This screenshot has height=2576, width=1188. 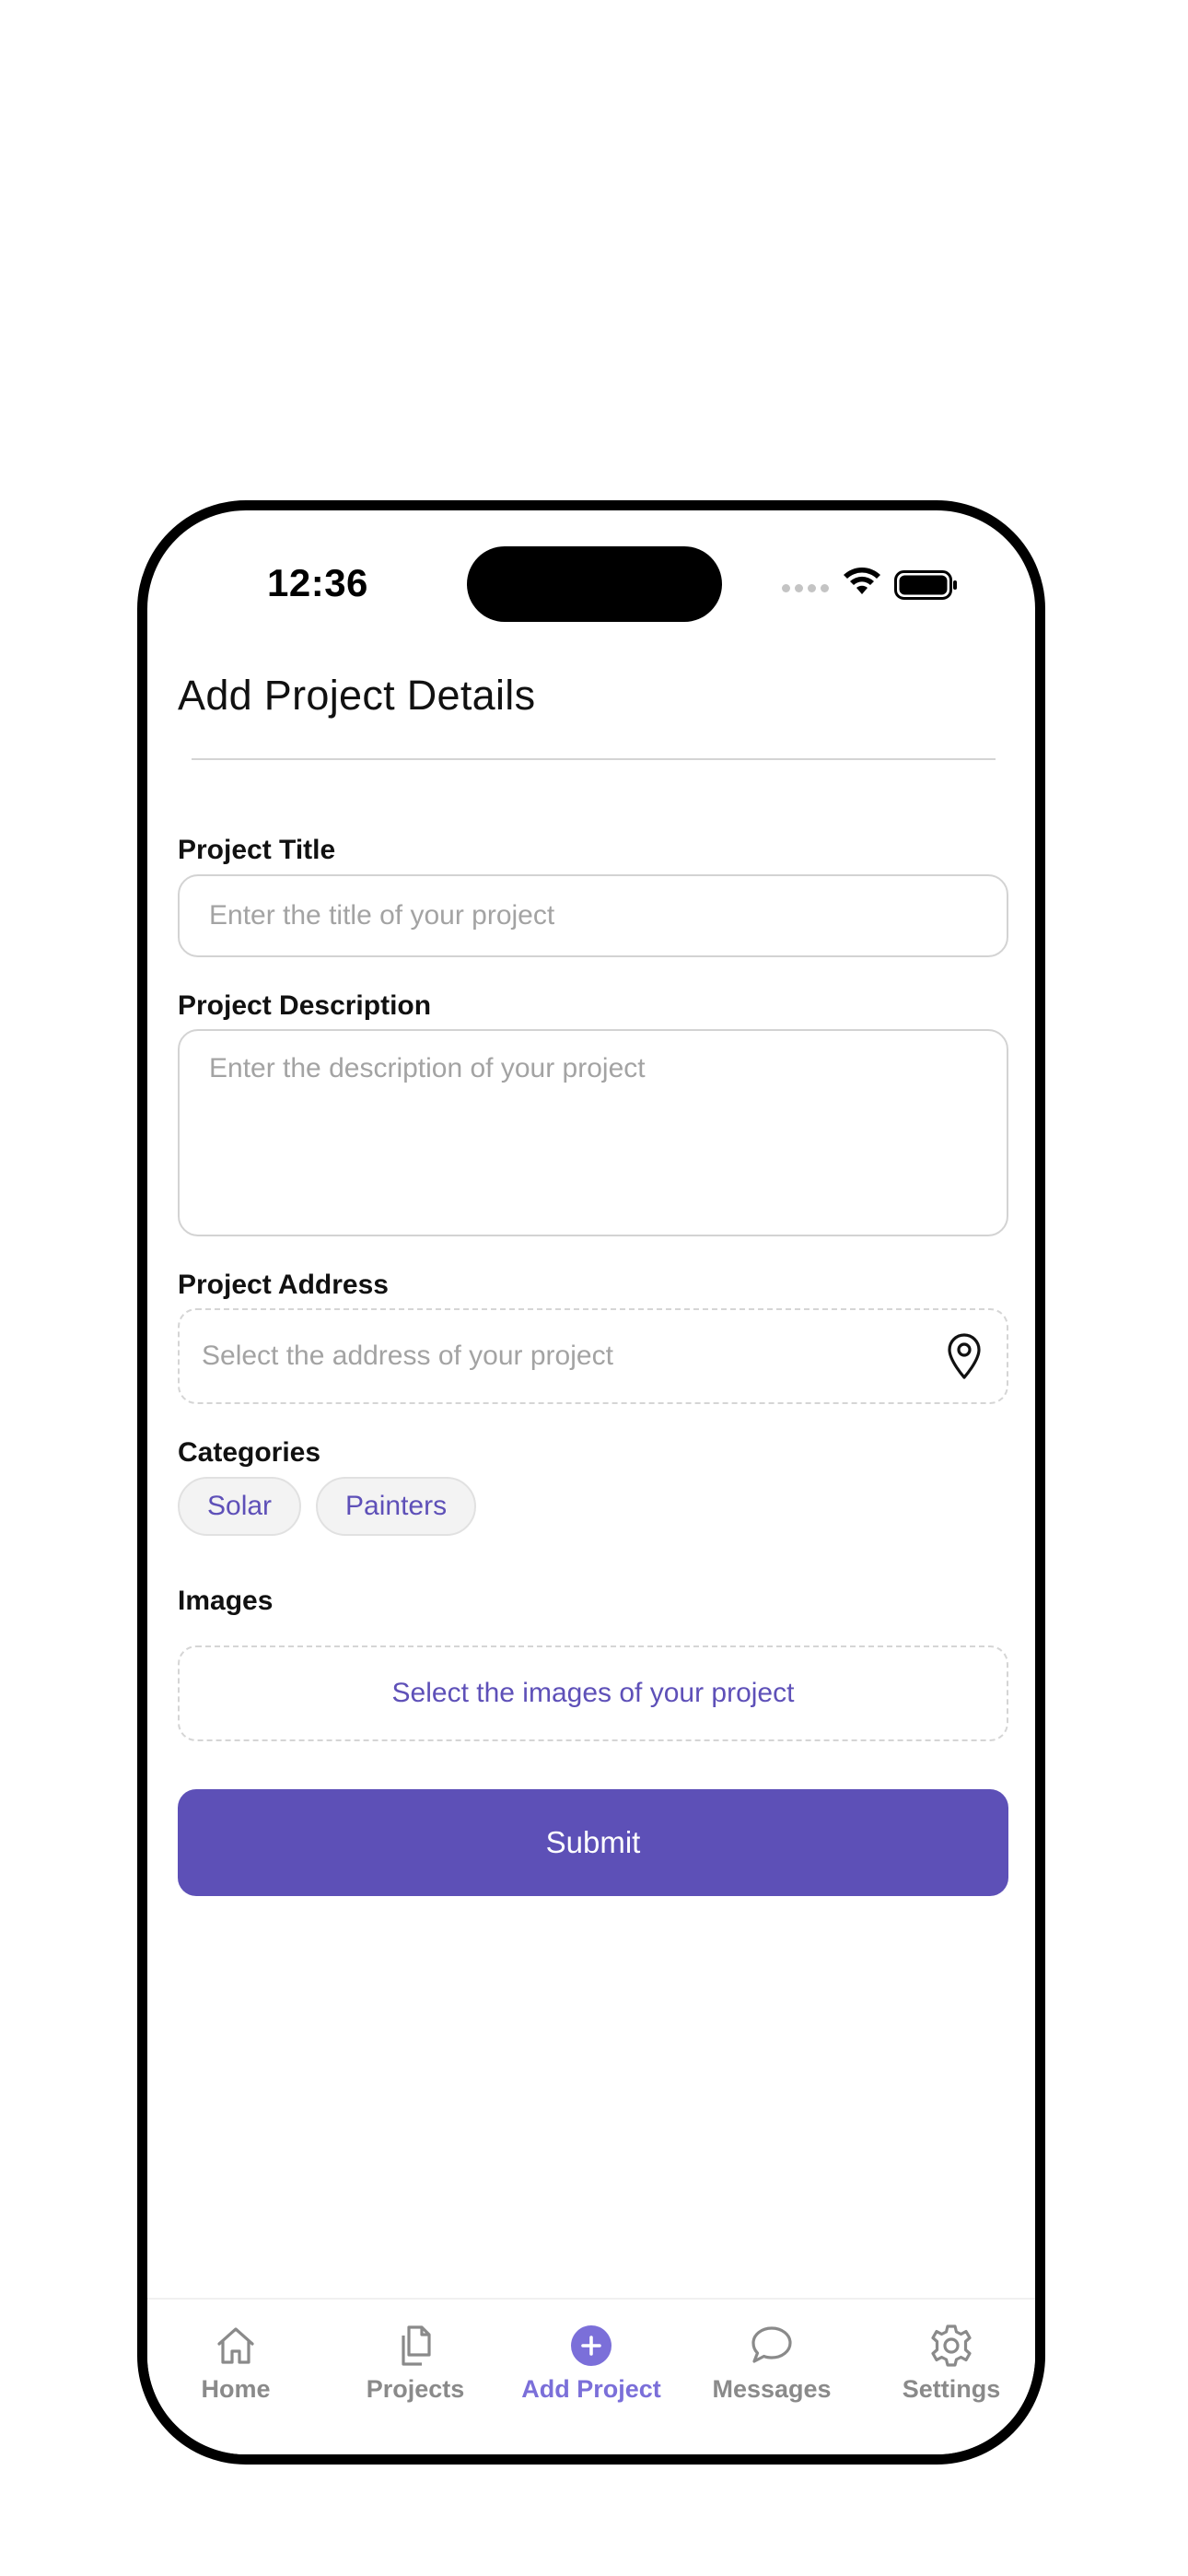 What do you see at coordinates (594, 584) in the screenshot?
I see `dynamic-island` at bounding box center [594, 584].